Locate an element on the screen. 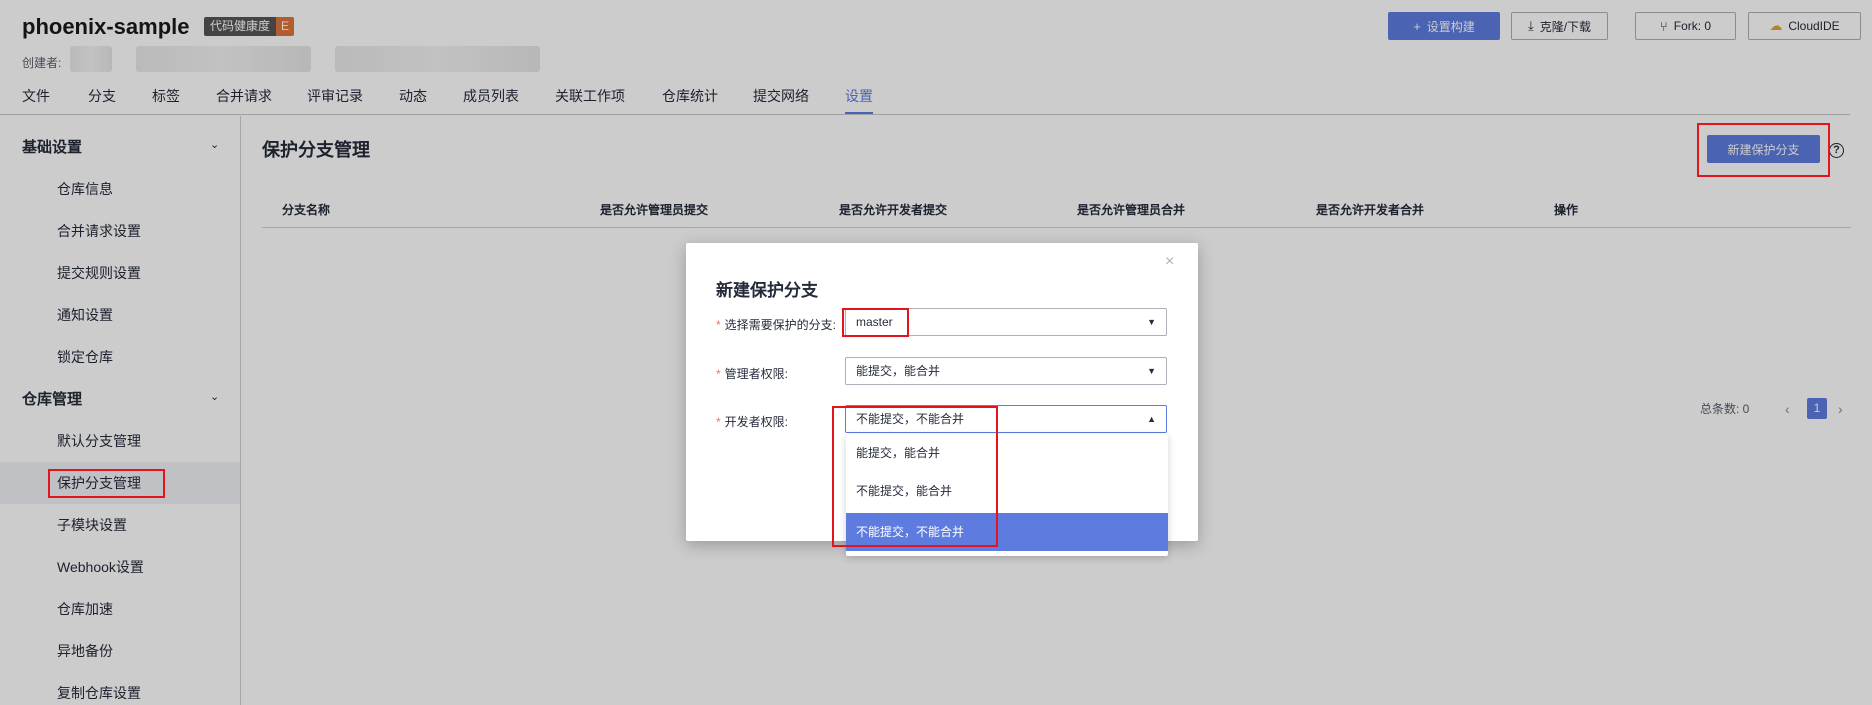 Image resolution: width=1872 pixels, height=705 pixels. admin-permission-label: * 管理者权限: is located at coordinates (752, 374).